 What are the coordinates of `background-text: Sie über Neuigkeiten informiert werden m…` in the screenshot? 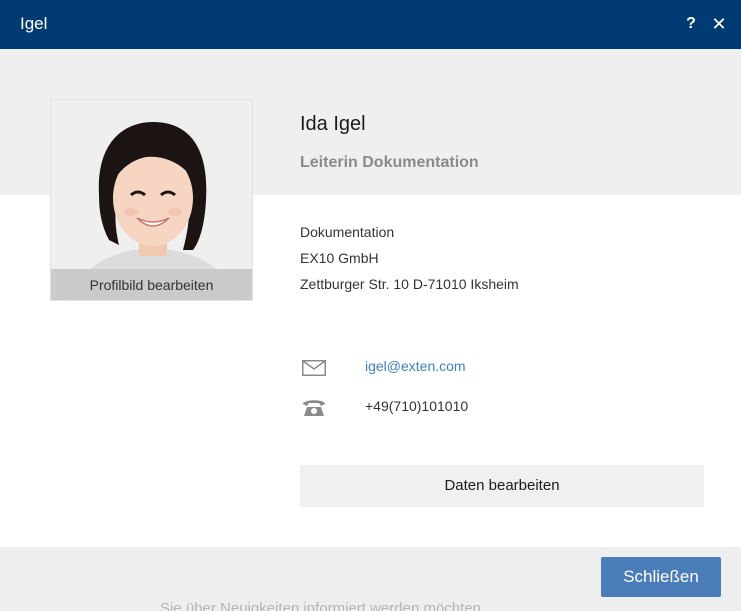 It's located at (320, 605).